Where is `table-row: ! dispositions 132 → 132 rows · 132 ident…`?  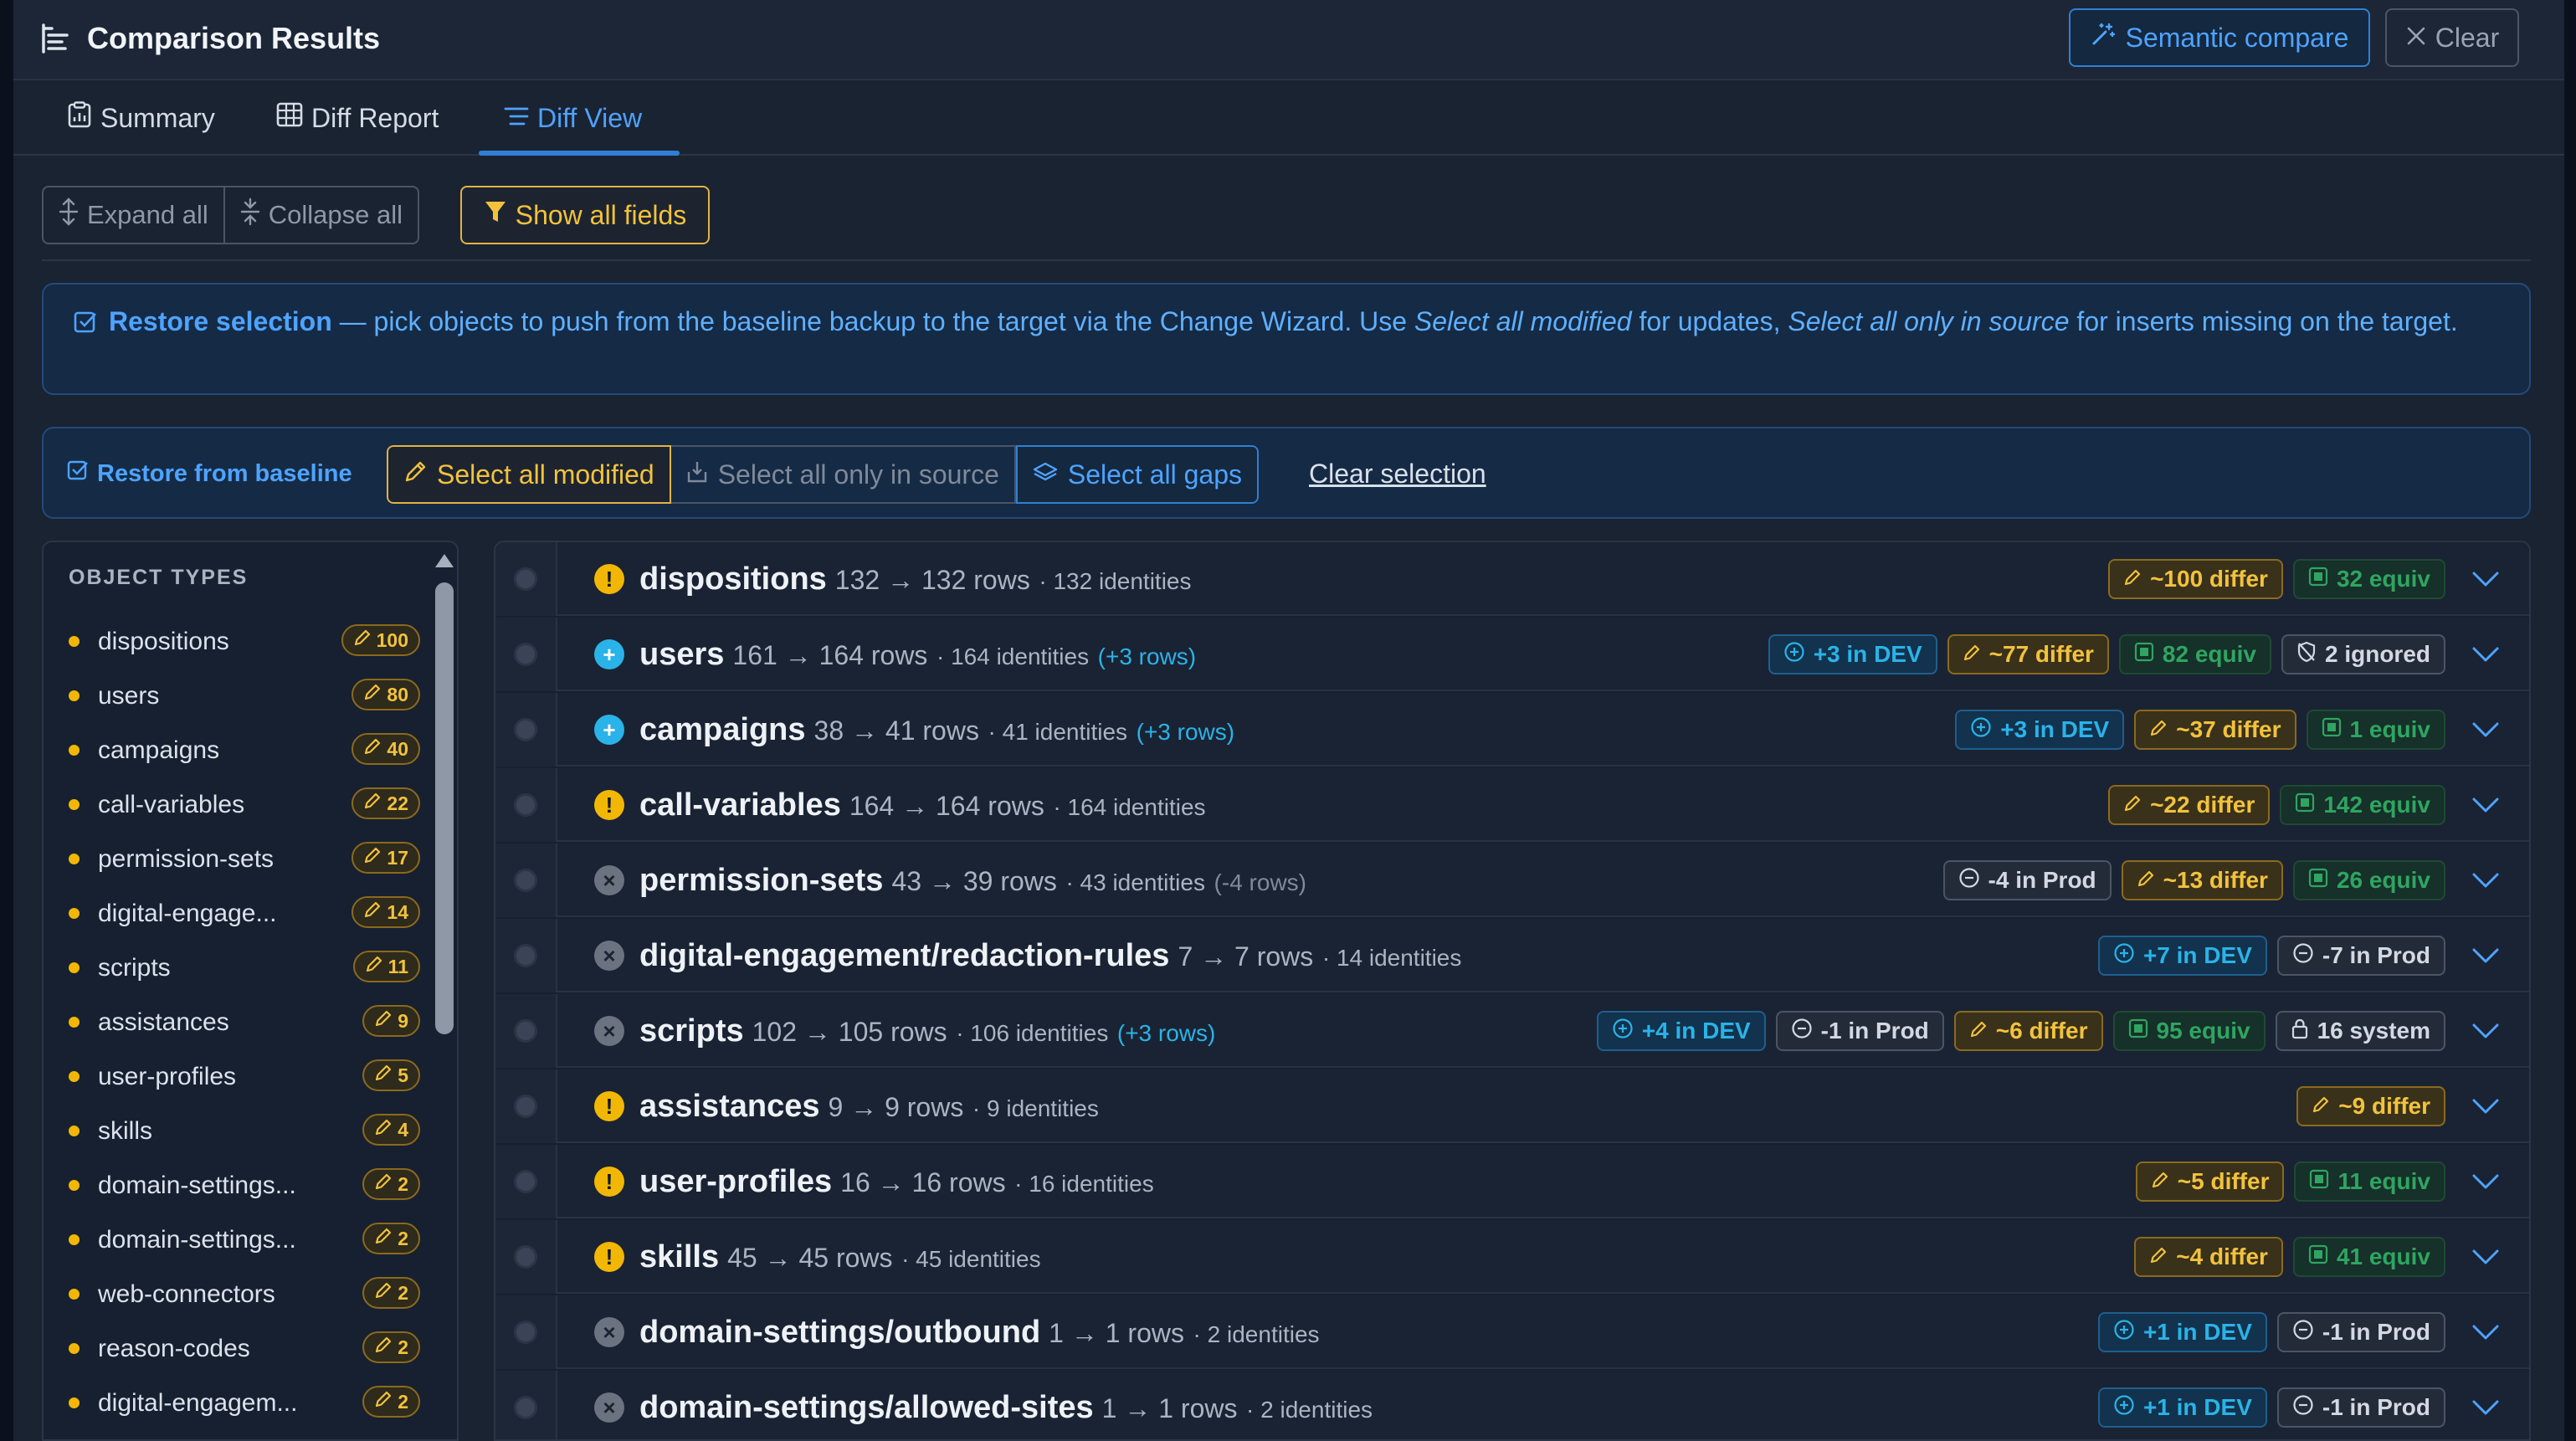
table-row: ! dispositions 132 → 132 rows · 132 ident… is located at coordinates (1512, 579).